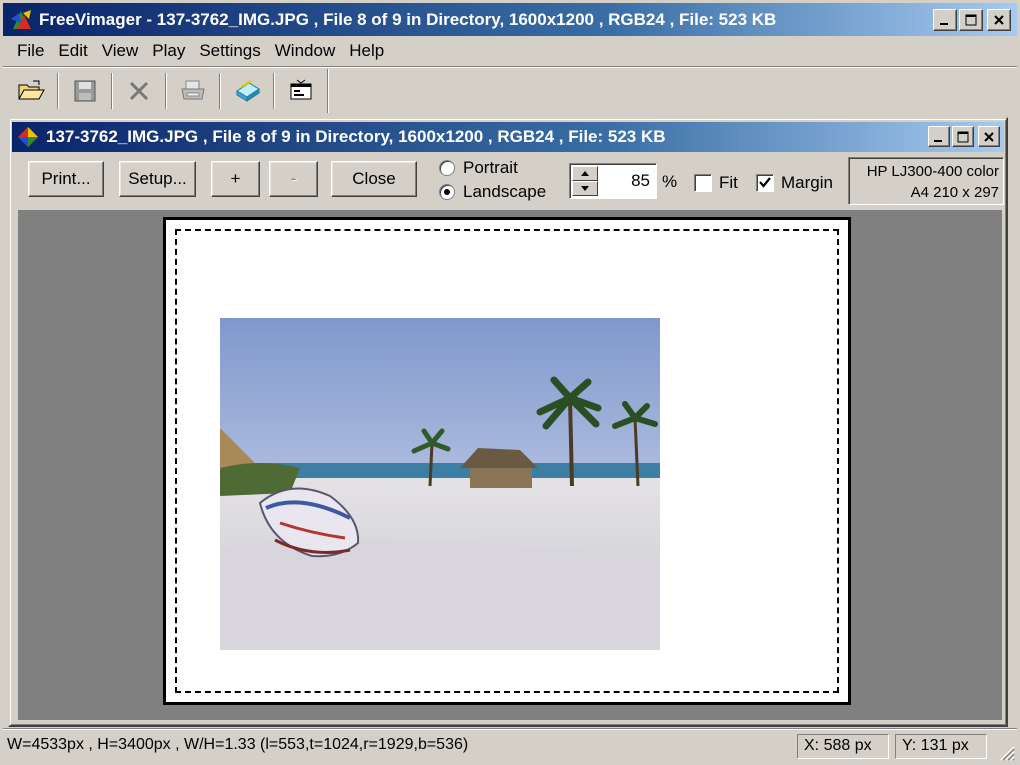 The height and width of the screenshot is (765, 1020). I want to click on menu-bar: File Edit View Play Settings Window Help, so click(510, 51).